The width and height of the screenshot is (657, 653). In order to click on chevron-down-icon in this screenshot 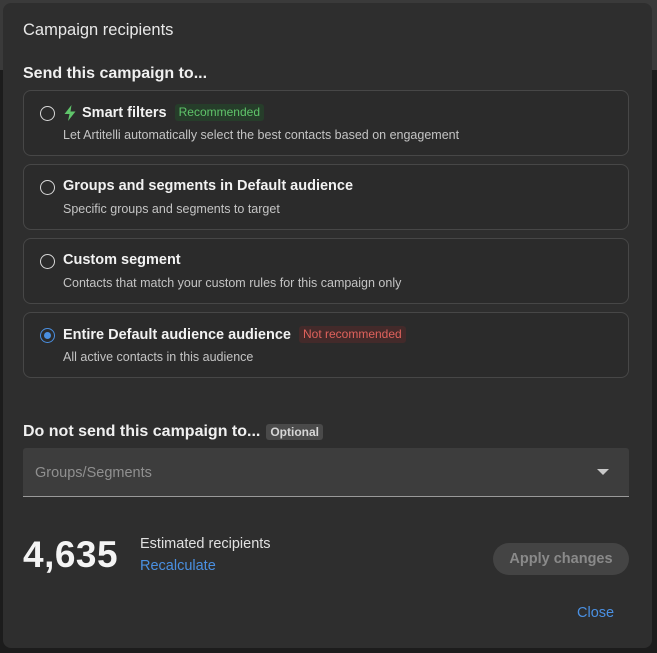, I will do `click(603, 472)`.